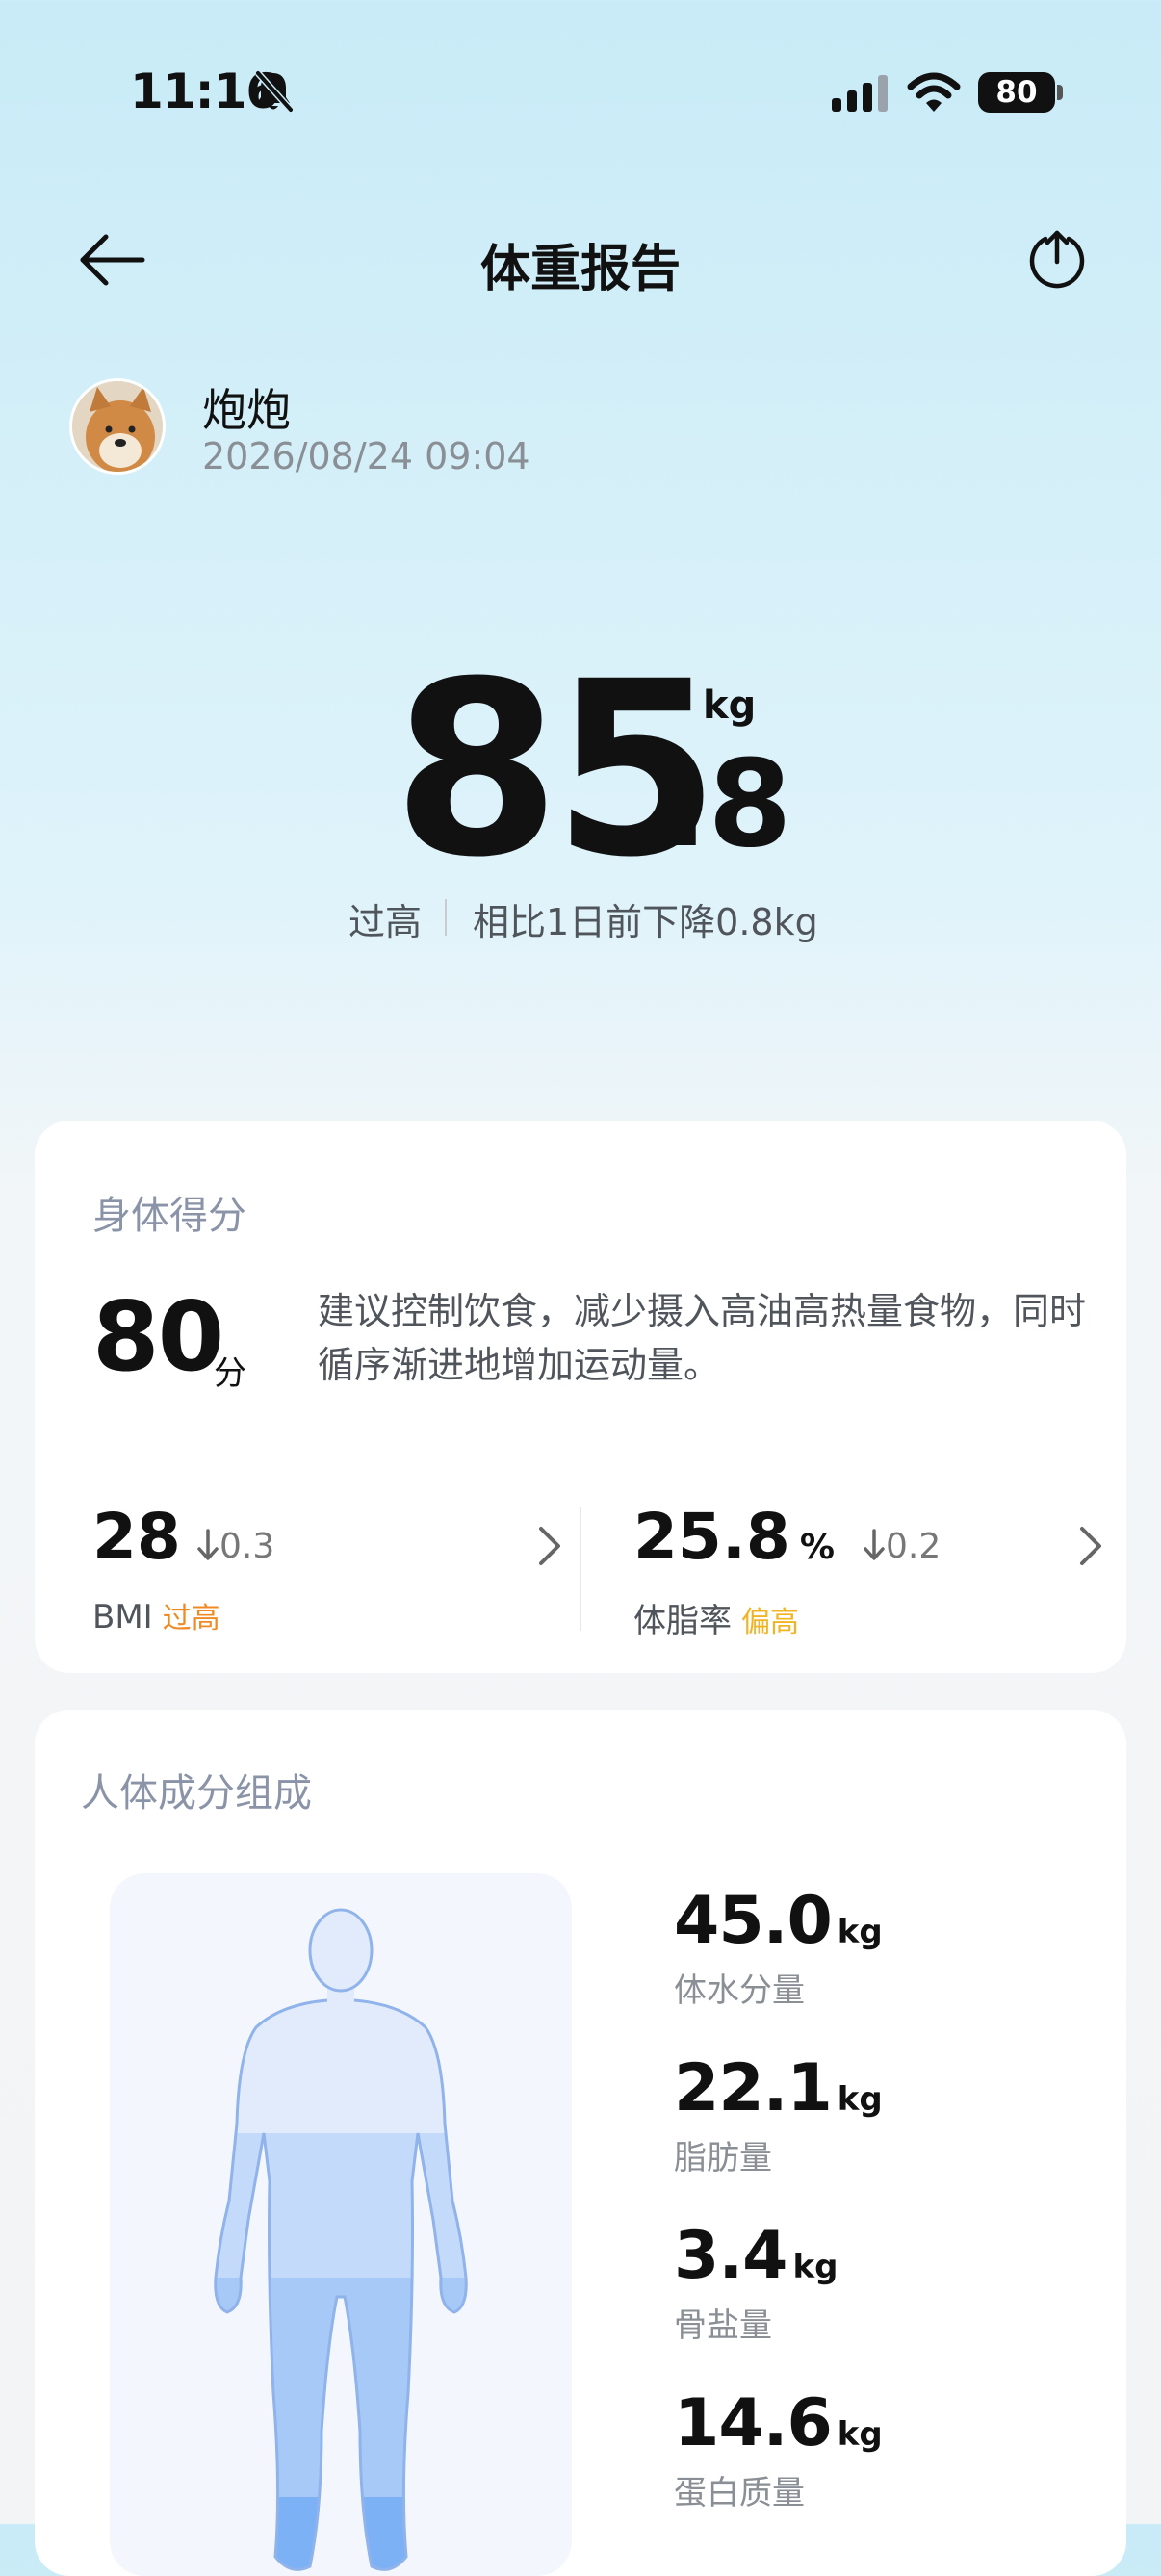 This screenshot has width=1161, height=2576. I want to click on weight-change: 相比1日前下降0.8kg, so click(645, 922).